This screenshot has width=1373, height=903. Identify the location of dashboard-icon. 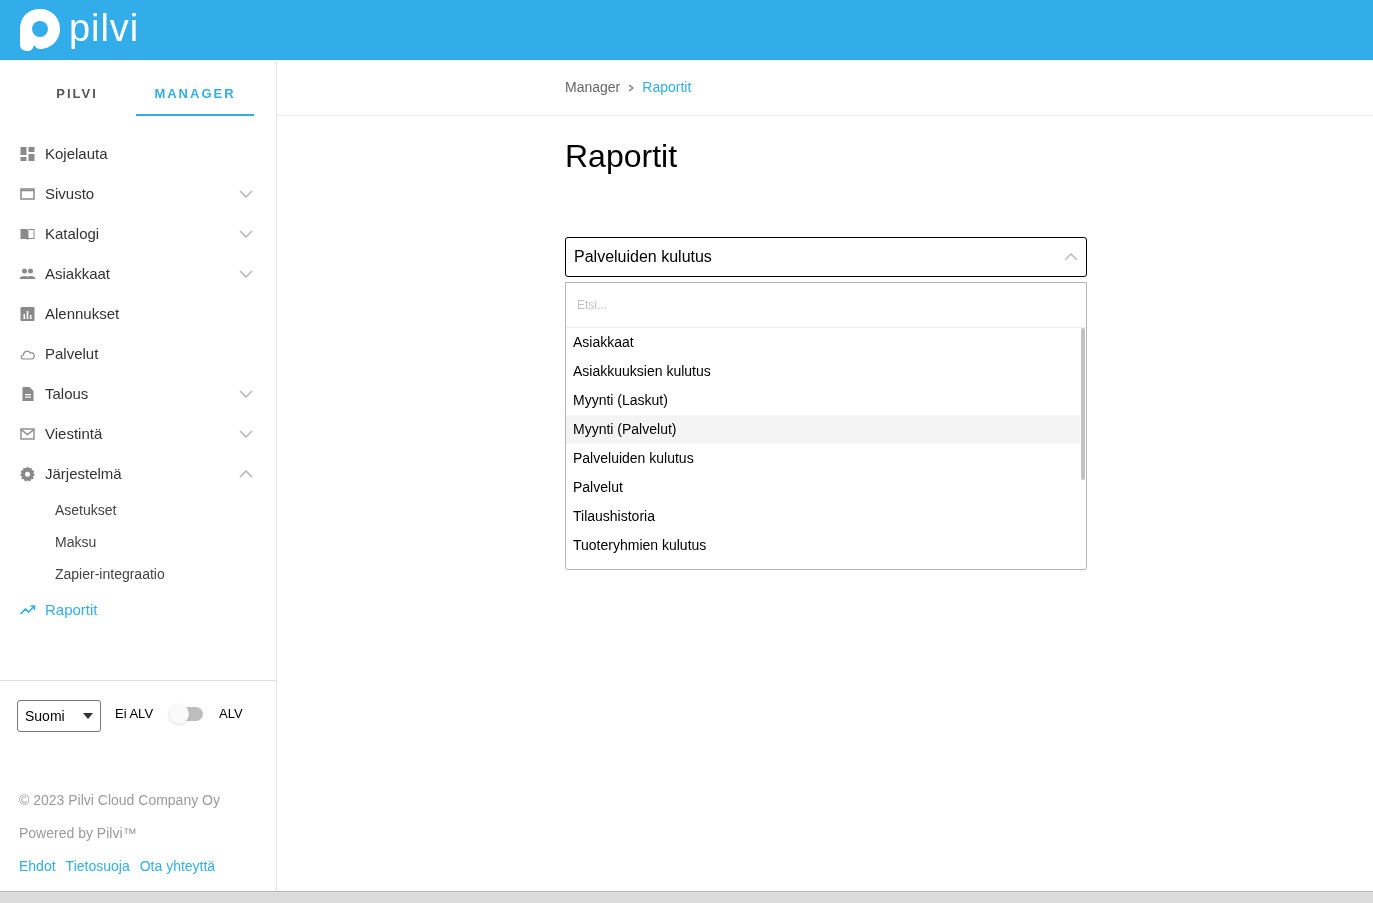
(27, 154).